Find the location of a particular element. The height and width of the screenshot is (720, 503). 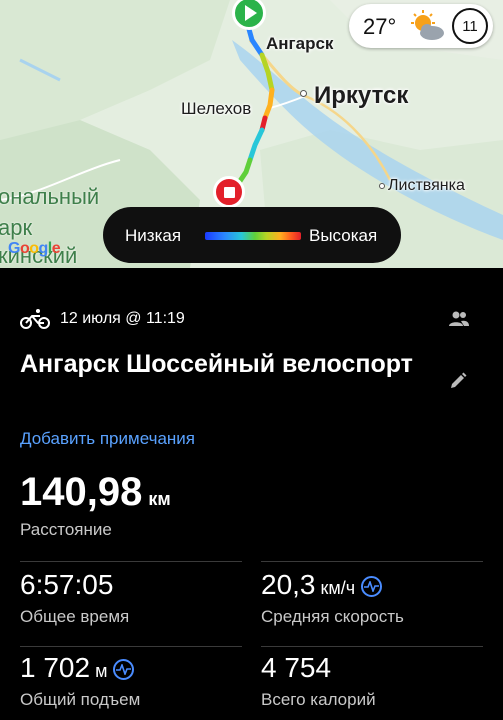

avg-speed-unit: км/ч is located at coordinates (338, 588).